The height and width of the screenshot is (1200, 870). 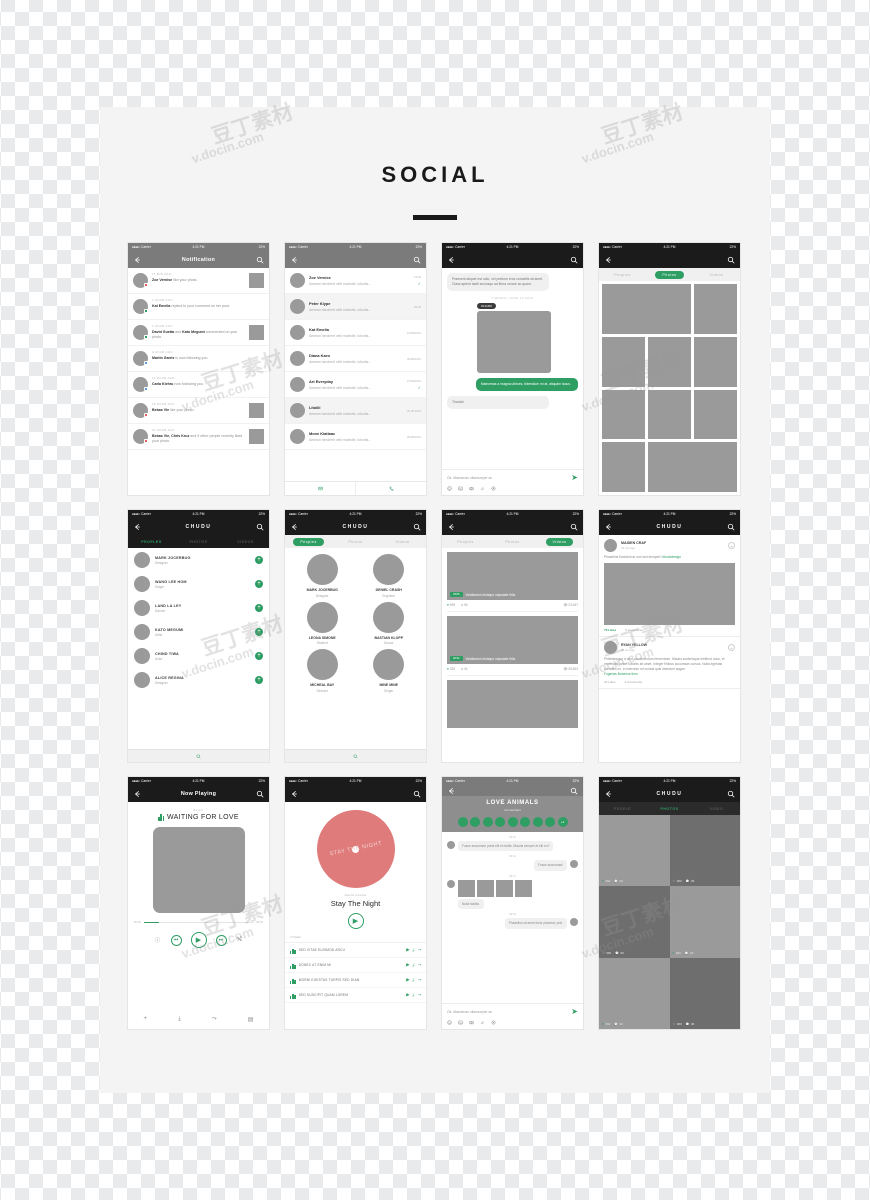 What do you see at coordinates (158, 940) in the screenshot?
I see `info-icon: ⓘ` at bounding box center [158, 940].